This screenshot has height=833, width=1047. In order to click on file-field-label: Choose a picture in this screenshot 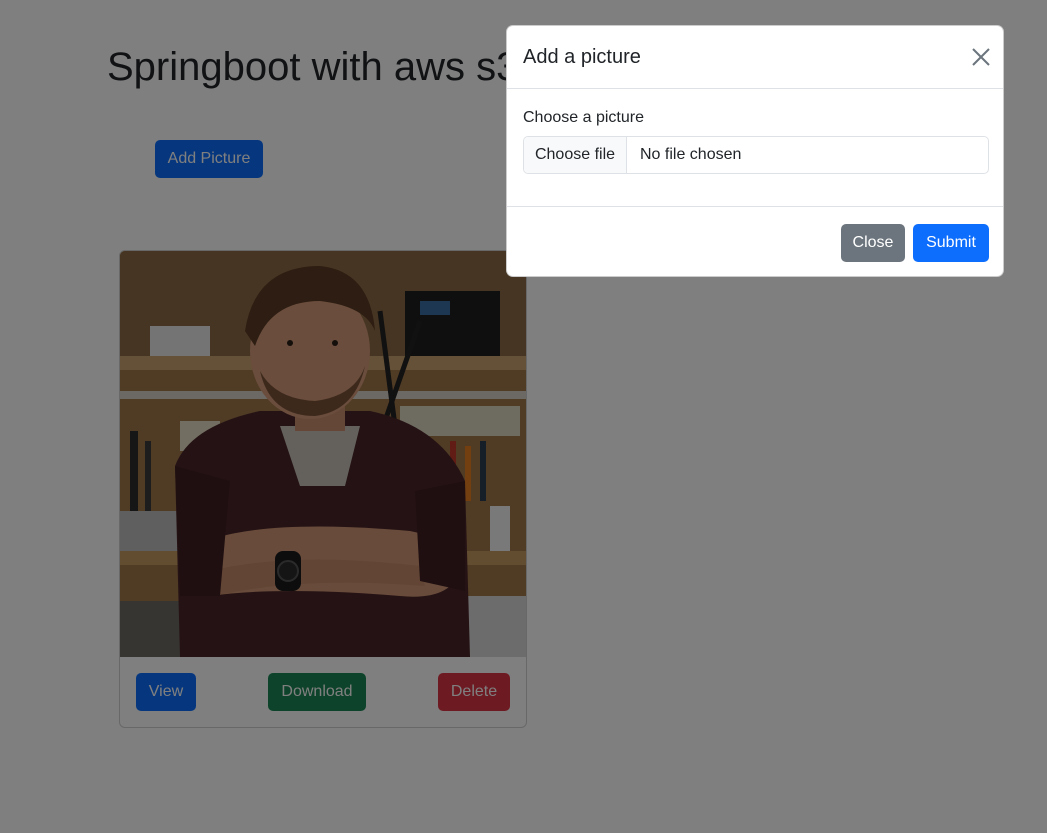, I will do `click(583, 117)`.